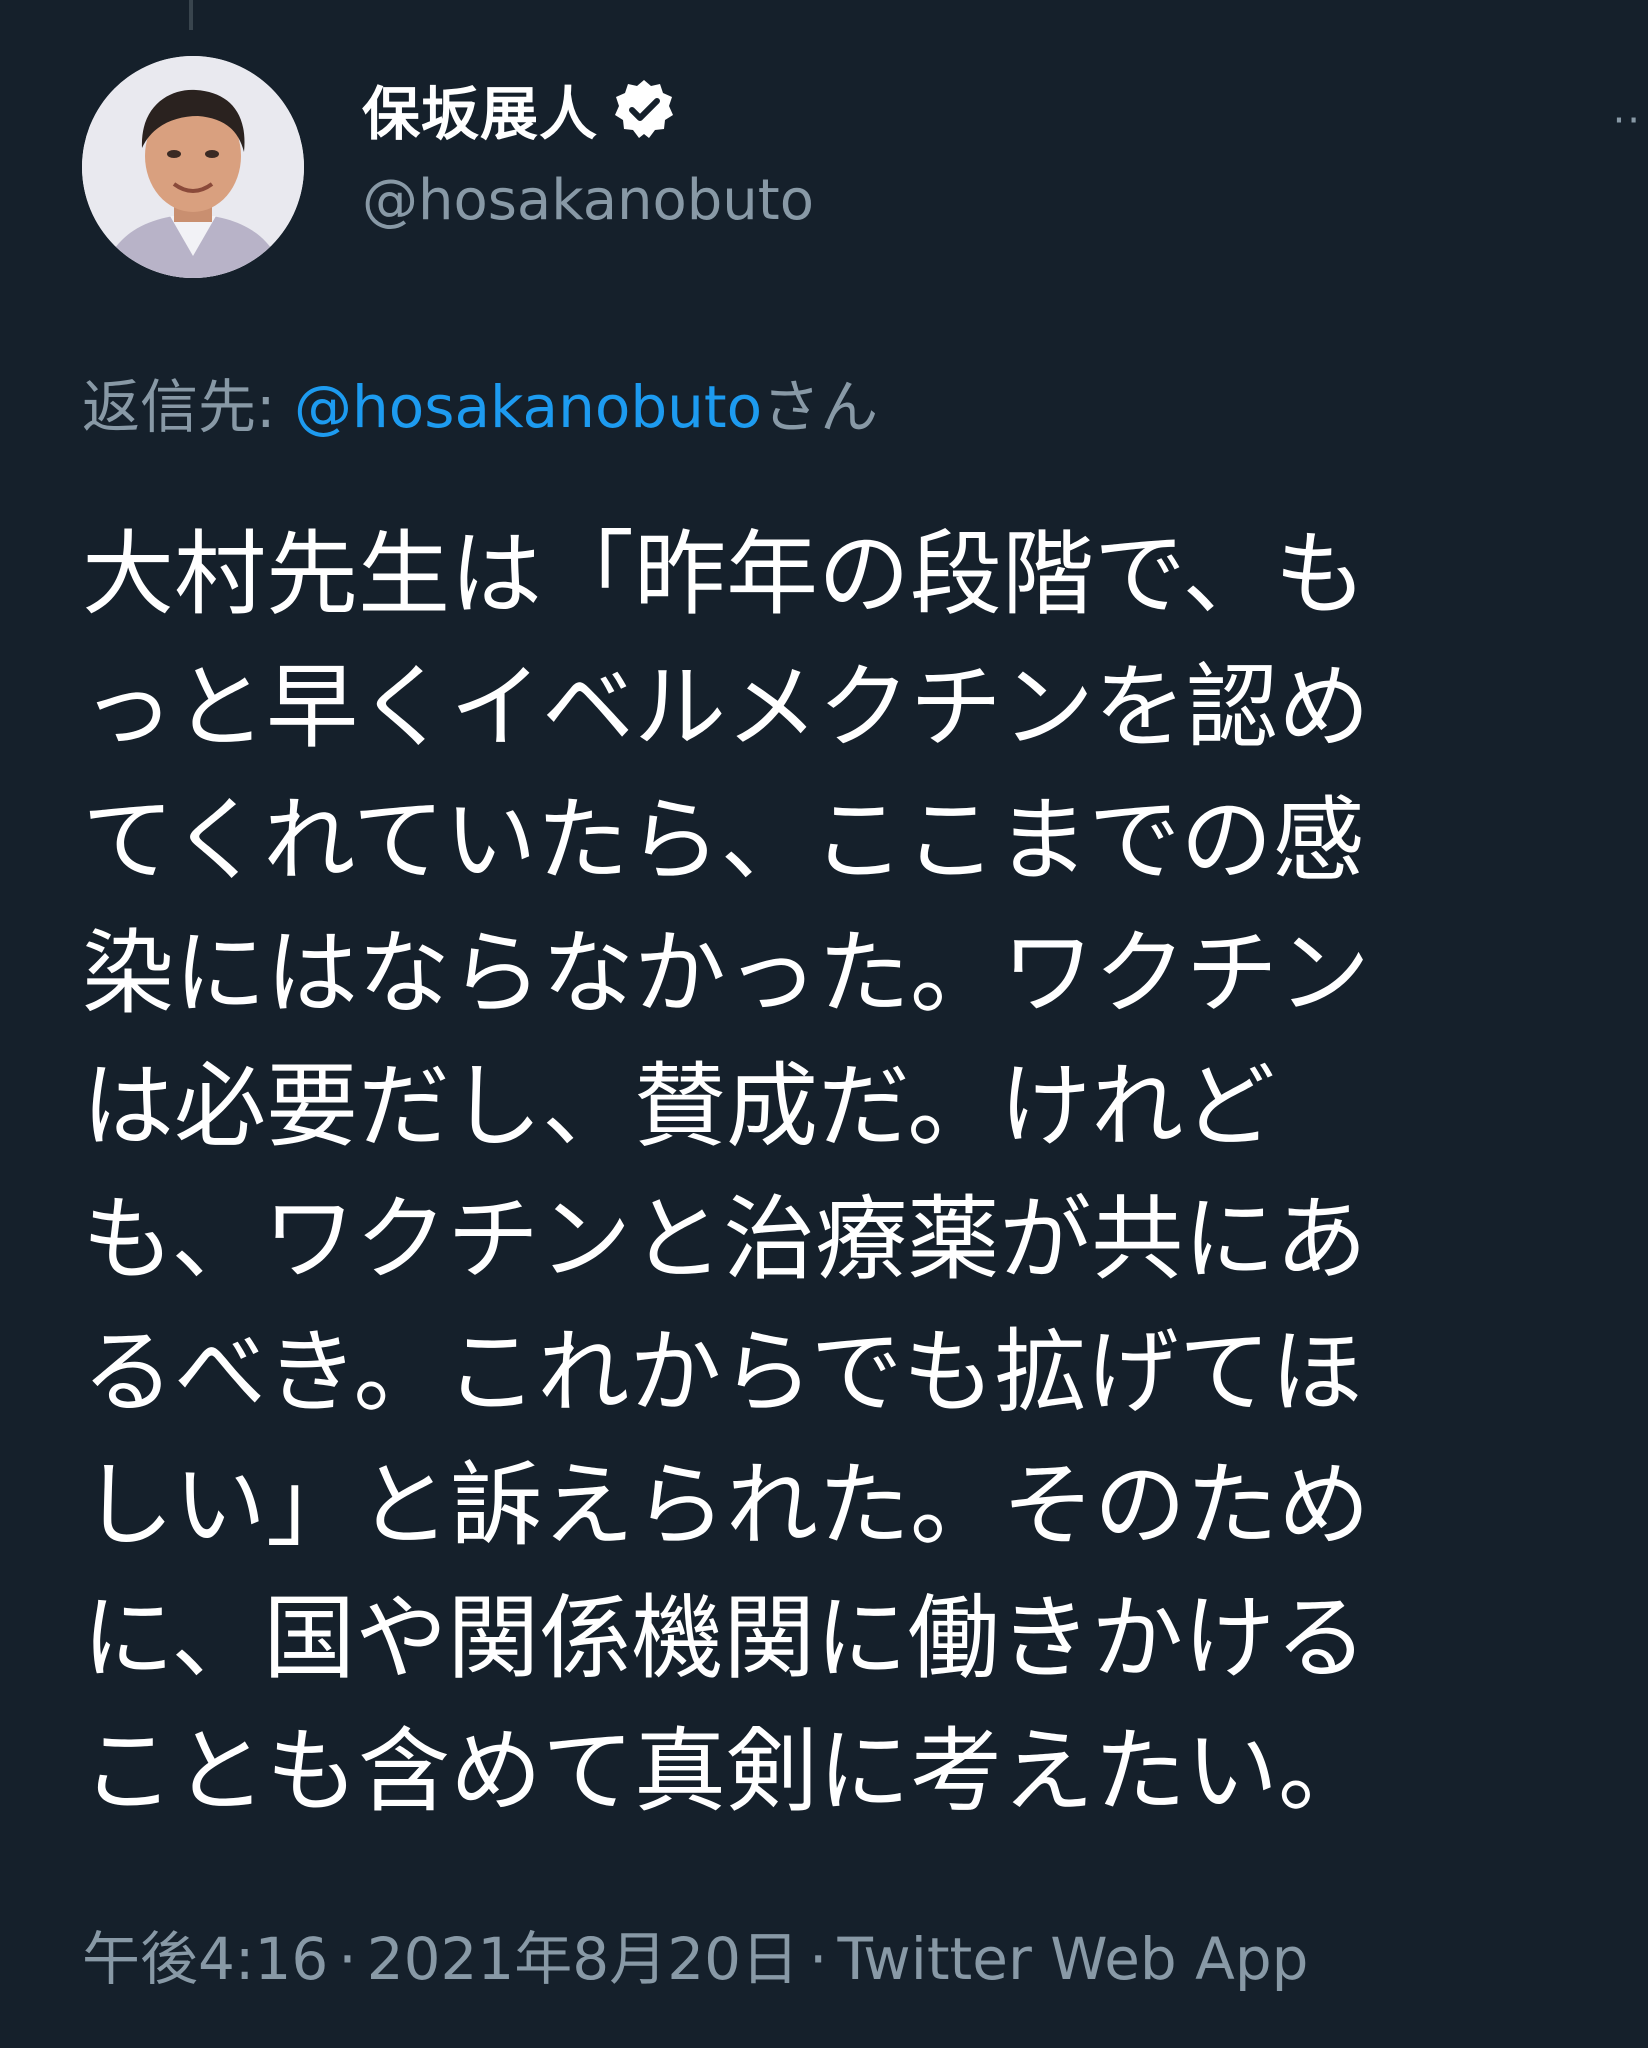 The height and width of the screenshot is (2048, 1648). What do you see at coordinates (725, 1239) in the screenshot?
I see `tweet-text-line: も、ワクチンと治療薬が共にあ` at bounding box center [725, 1239].